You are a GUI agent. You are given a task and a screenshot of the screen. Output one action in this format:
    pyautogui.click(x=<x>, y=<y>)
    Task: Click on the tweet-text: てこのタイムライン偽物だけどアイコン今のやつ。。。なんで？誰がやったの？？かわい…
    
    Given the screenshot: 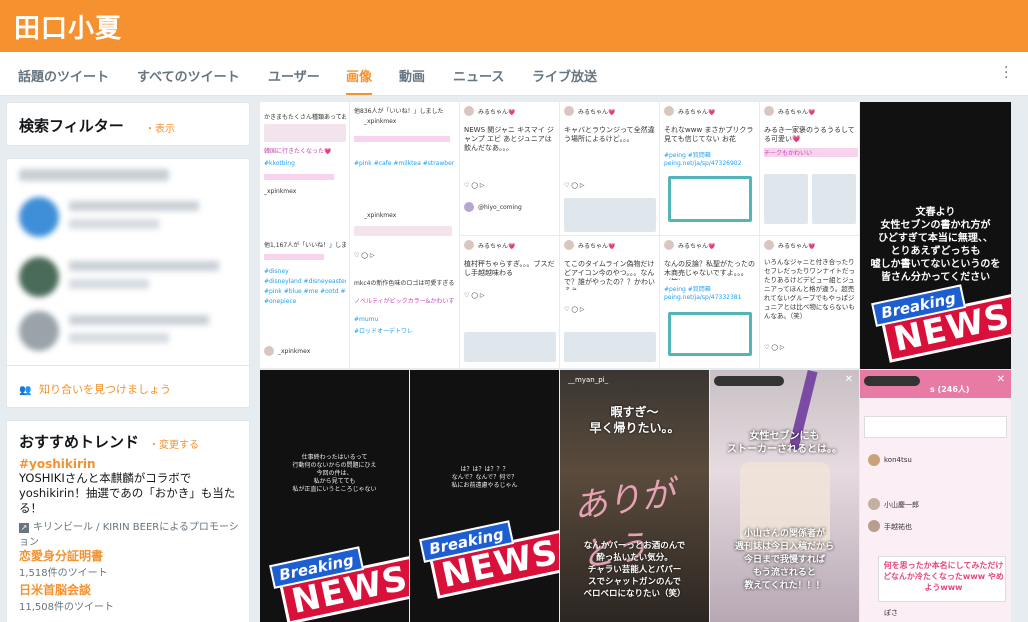 What is the action you would take?
    pyautogui.click(x=609, y=275)
    